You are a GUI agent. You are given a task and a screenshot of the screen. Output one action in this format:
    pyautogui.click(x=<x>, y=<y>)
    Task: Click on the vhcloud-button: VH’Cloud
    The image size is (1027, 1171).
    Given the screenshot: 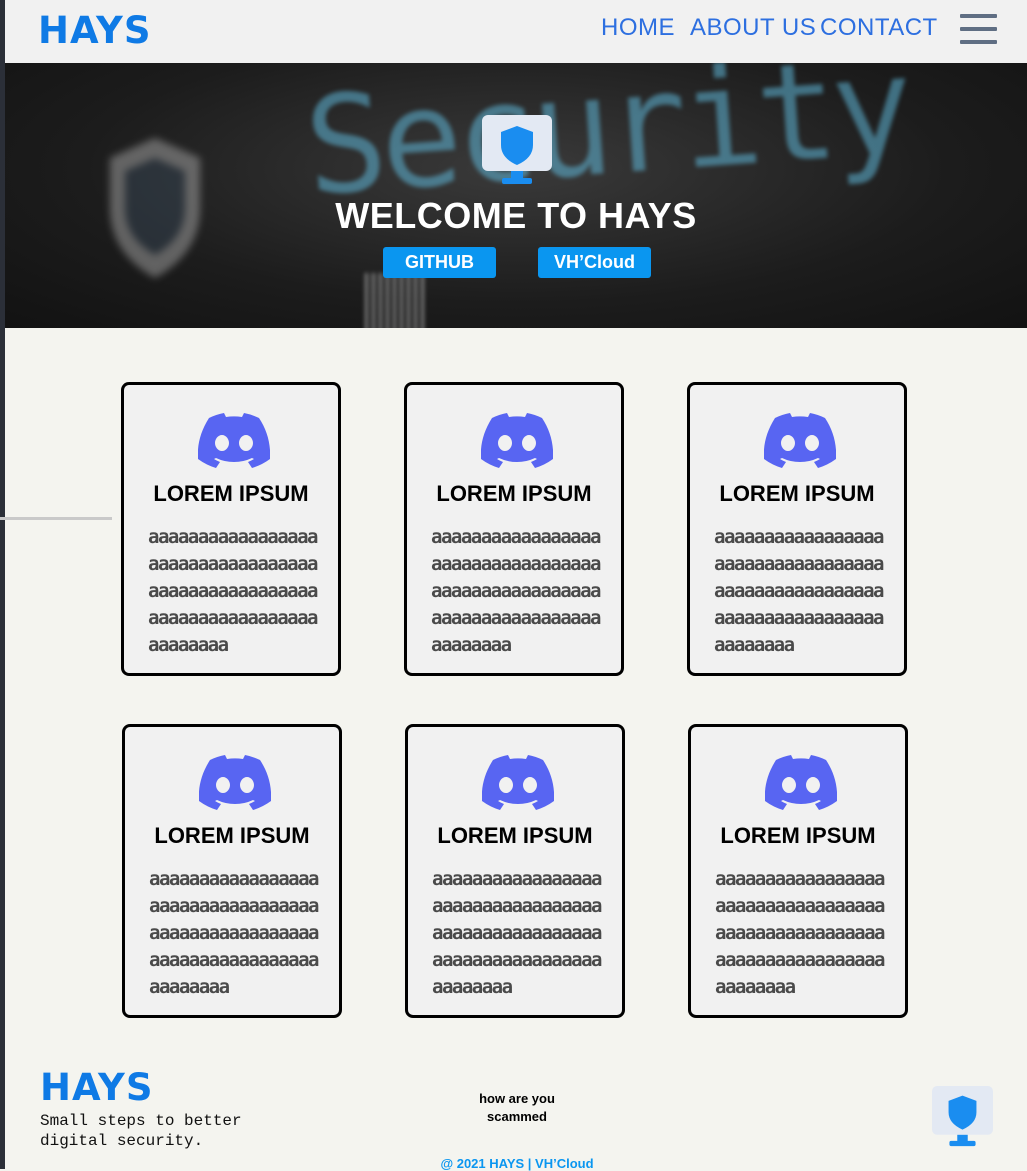 What is the action you would take?
    pyautogui.click(x=594, y=262)
    